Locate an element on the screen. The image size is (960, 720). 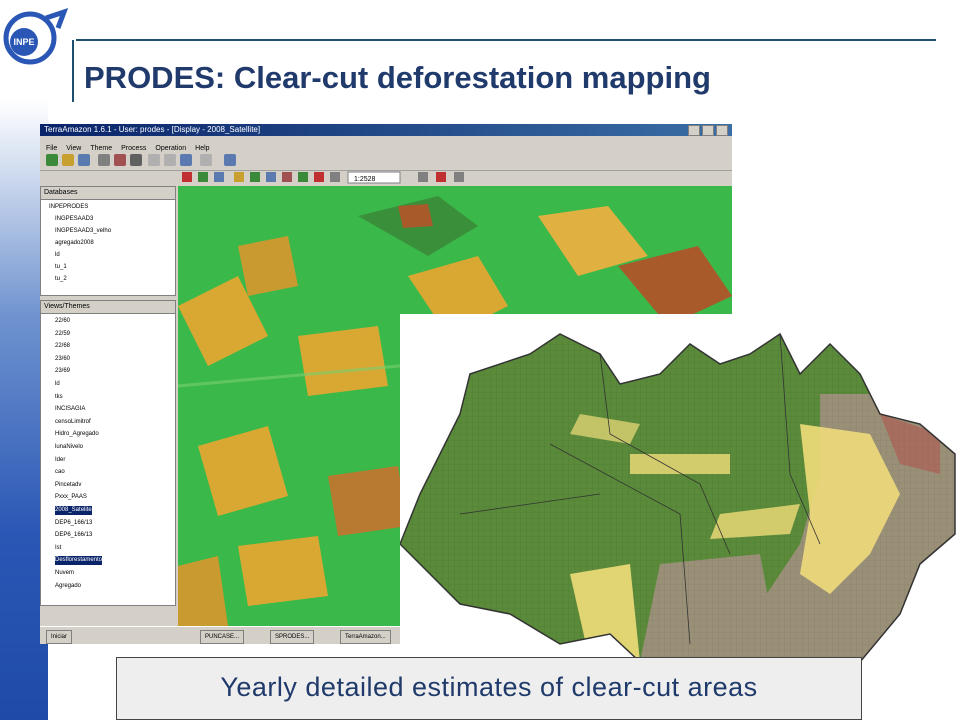
tree-item: tu_1 is located at coordinates (61, 267).